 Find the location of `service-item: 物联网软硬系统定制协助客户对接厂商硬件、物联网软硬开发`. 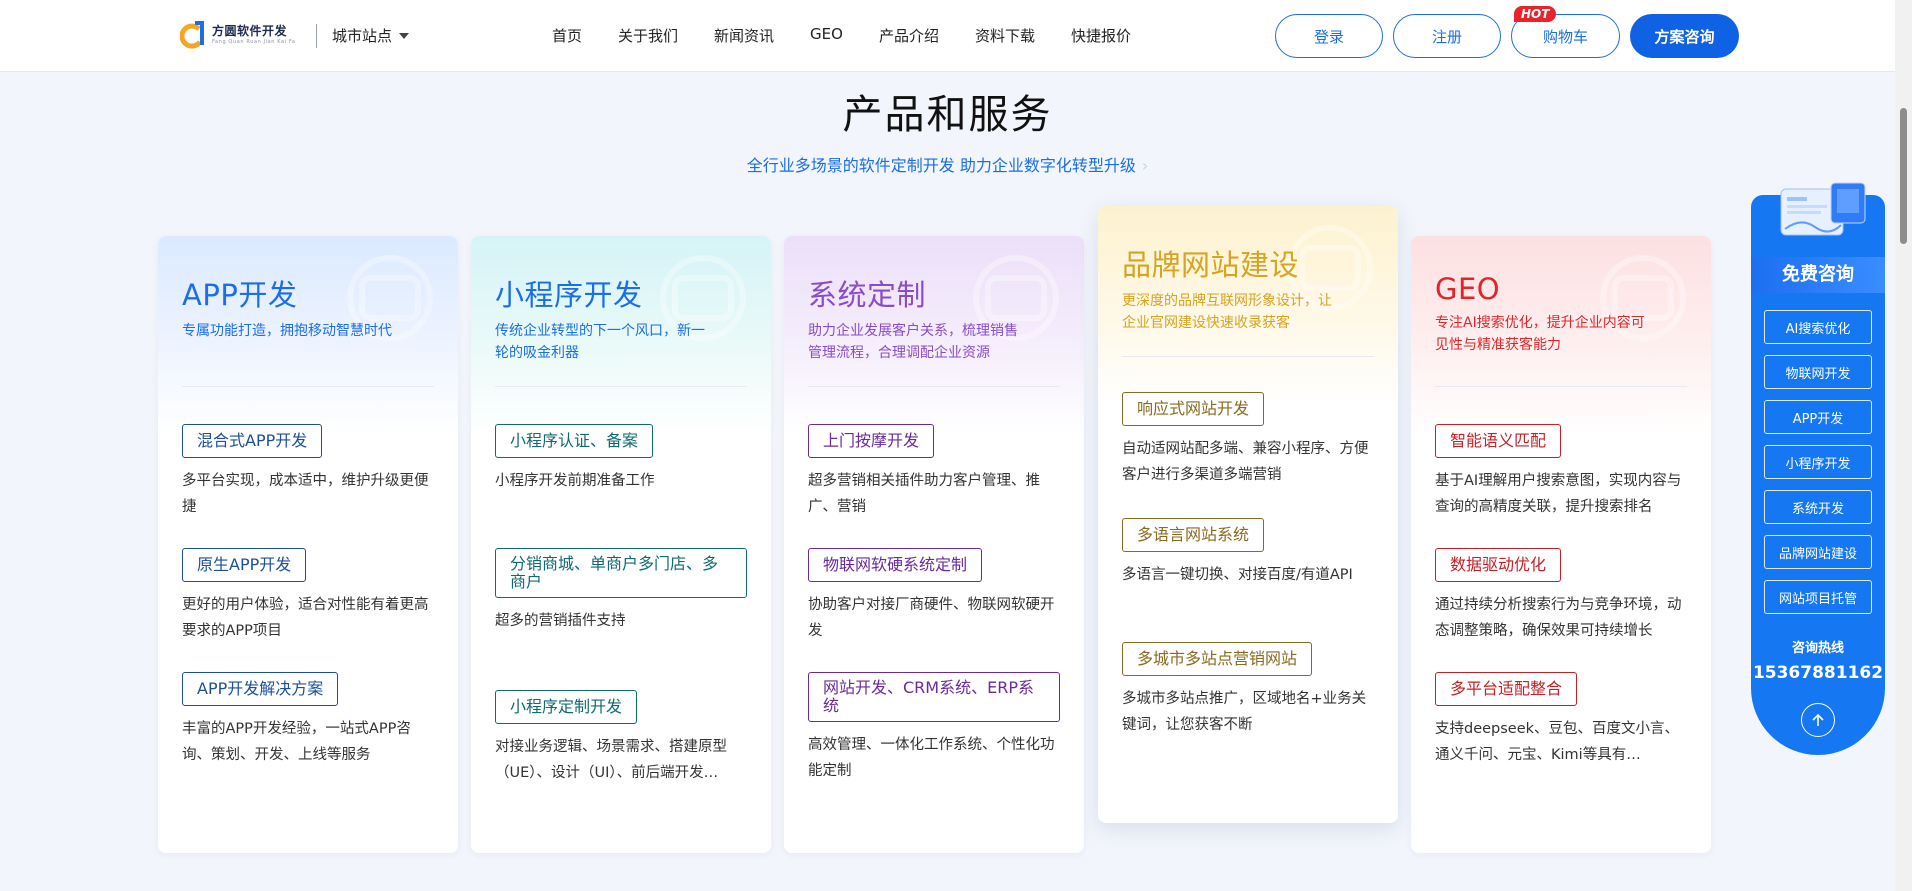

service-item: 物联网软硬系统定制协助客户对接厂商硬件、物联网软硬开发 is located at coordinates (934, 596).